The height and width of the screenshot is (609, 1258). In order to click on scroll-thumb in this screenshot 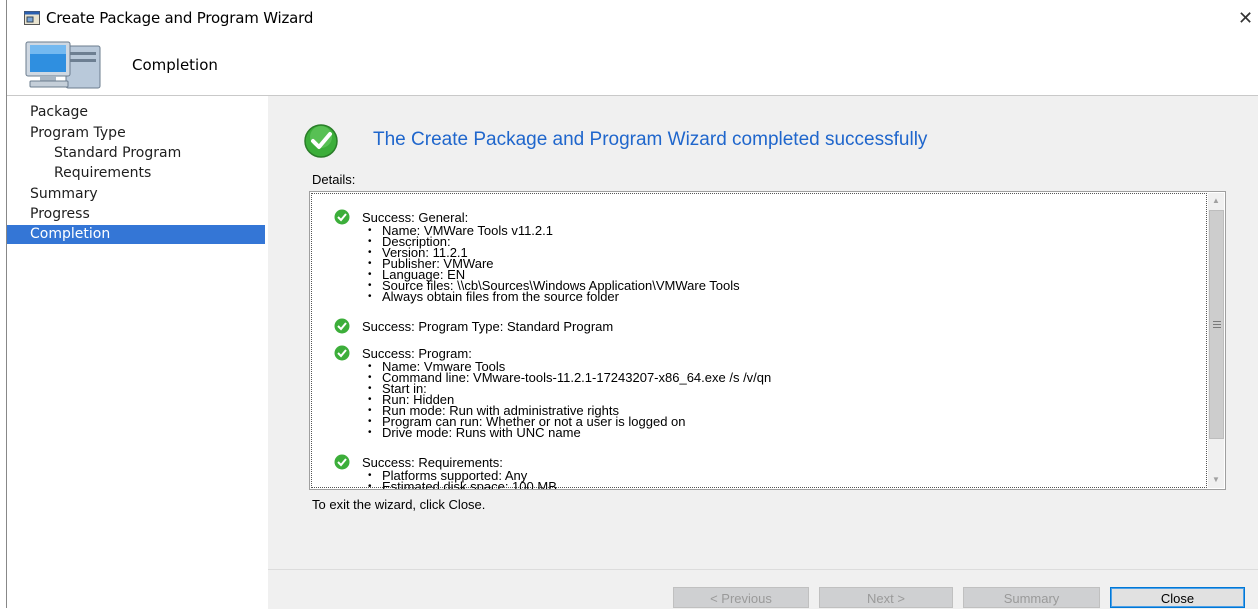, I will do `click(1216, 324)`.